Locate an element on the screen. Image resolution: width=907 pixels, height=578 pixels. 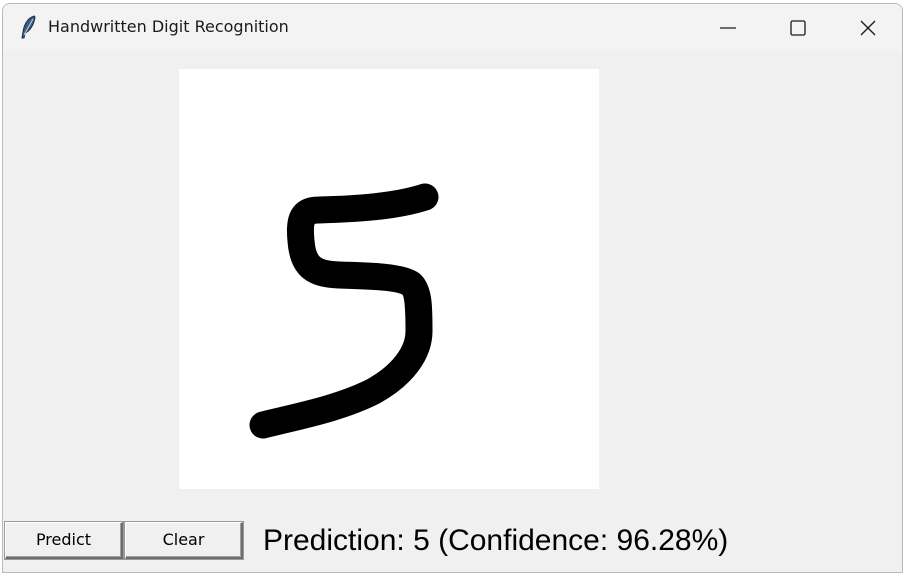
maximize-icon is located at coordinates (798, 28).